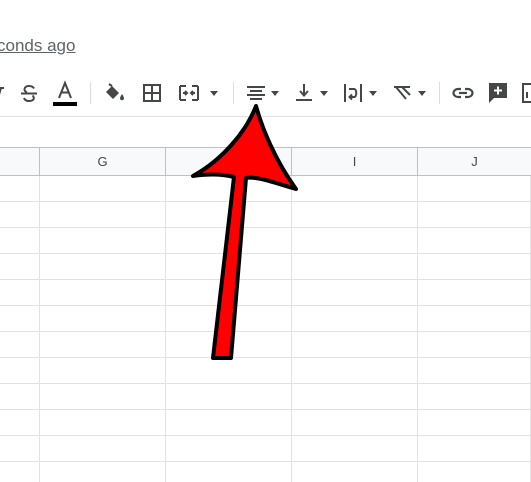 This screenshot has height=482, width=531. I want to click on text-wrapping-dropdown-icon, so click(373, 93).